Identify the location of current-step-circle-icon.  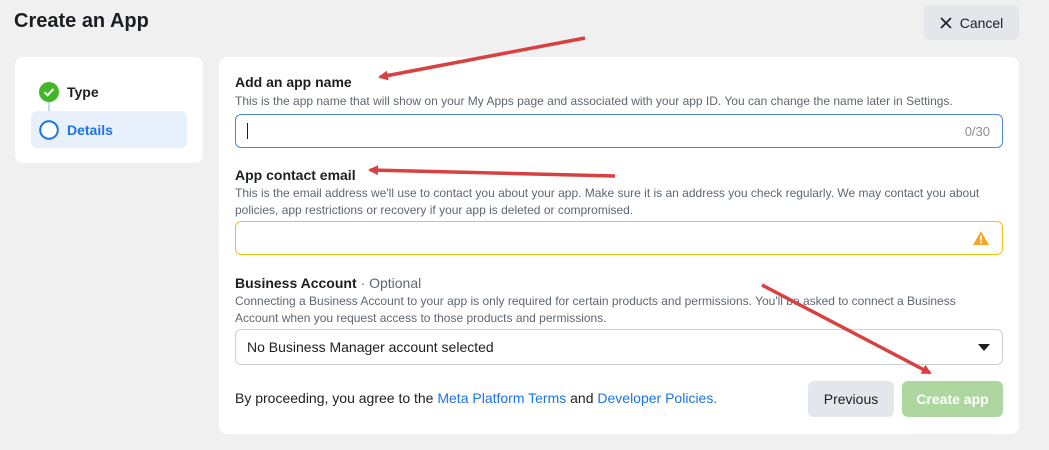
(49, 129).